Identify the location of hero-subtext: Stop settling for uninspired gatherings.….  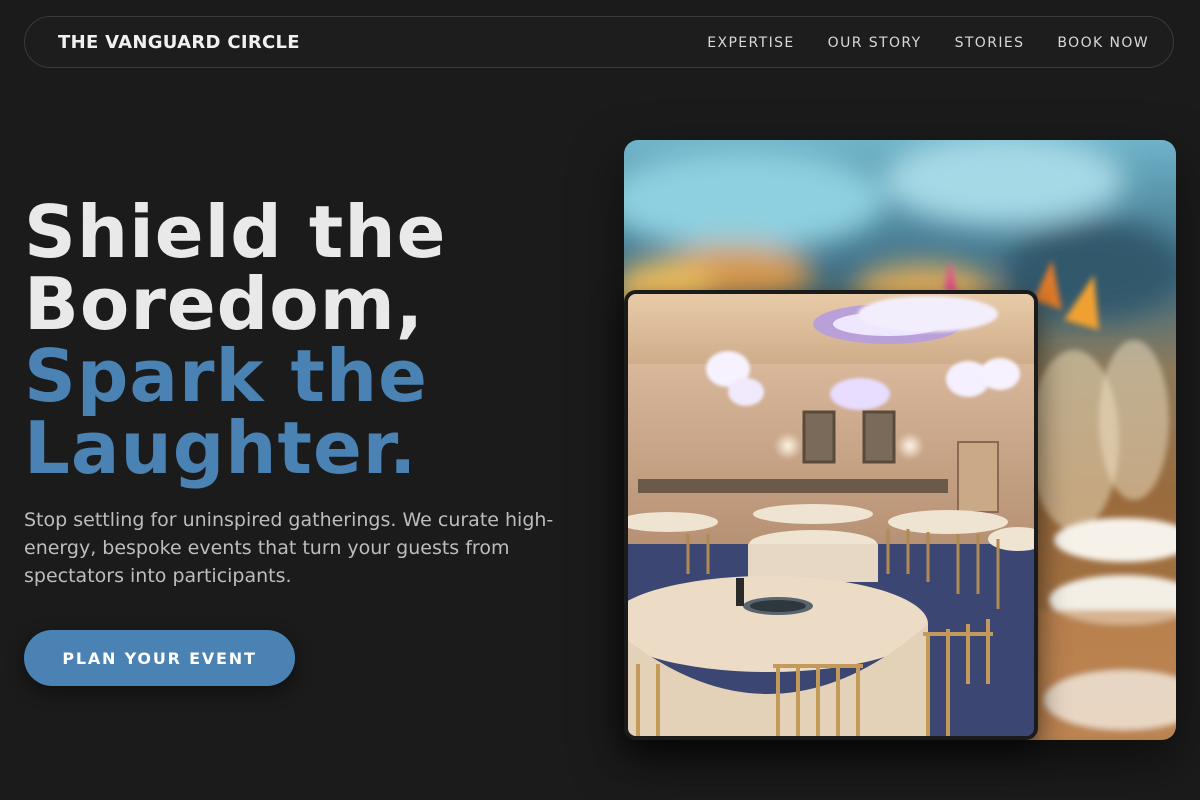
(289, 548).